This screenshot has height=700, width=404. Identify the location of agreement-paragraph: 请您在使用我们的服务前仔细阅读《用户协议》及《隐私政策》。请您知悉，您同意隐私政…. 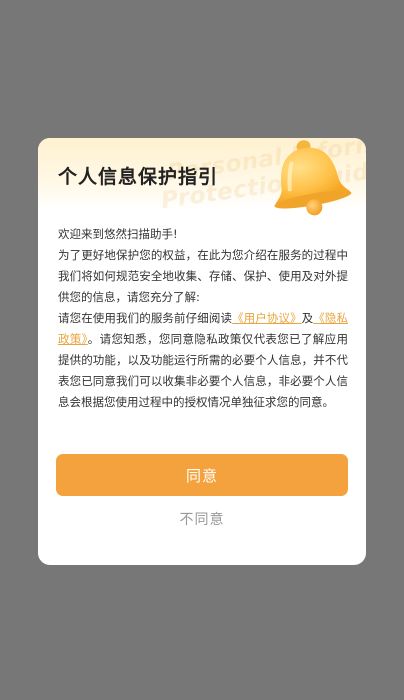
(203, 360).